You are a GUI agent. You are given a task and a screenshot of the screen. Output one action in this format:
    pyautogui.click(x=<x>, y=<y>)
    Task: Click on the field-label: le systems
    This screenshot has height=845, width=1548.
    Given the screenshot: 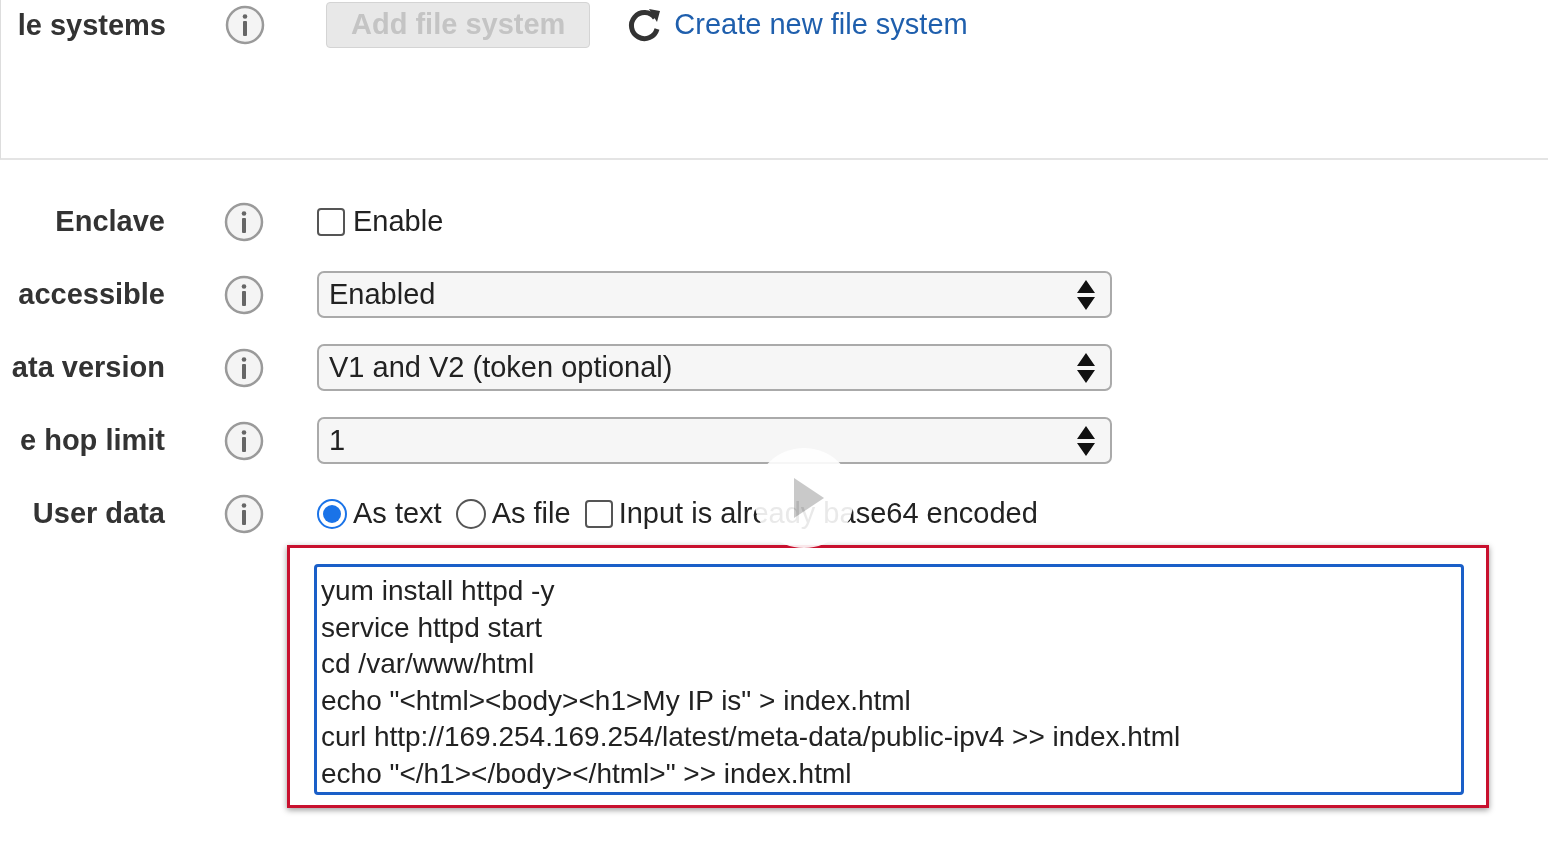 What is the action you would take?
    pyautogui.click(x=91, y=25)
    